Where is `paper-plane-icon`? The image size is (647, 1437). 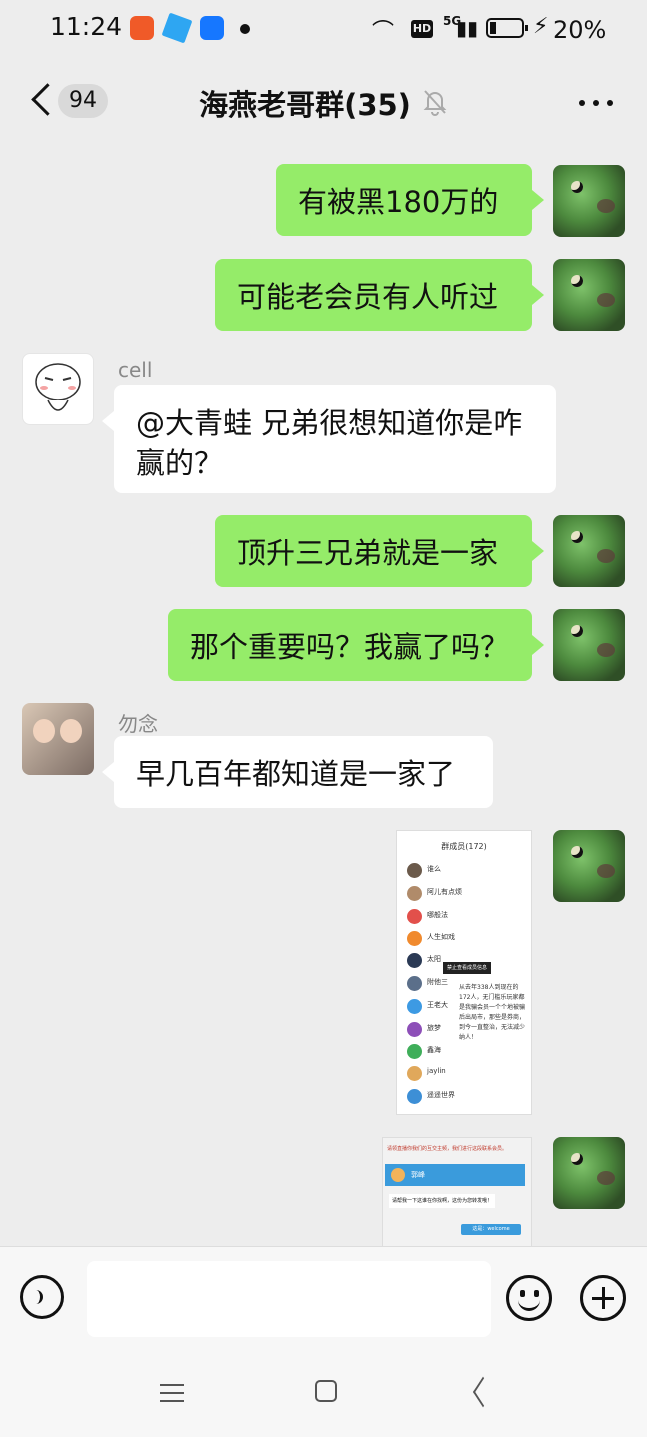 paper-plane-icon is located at coordinates (177, 28).